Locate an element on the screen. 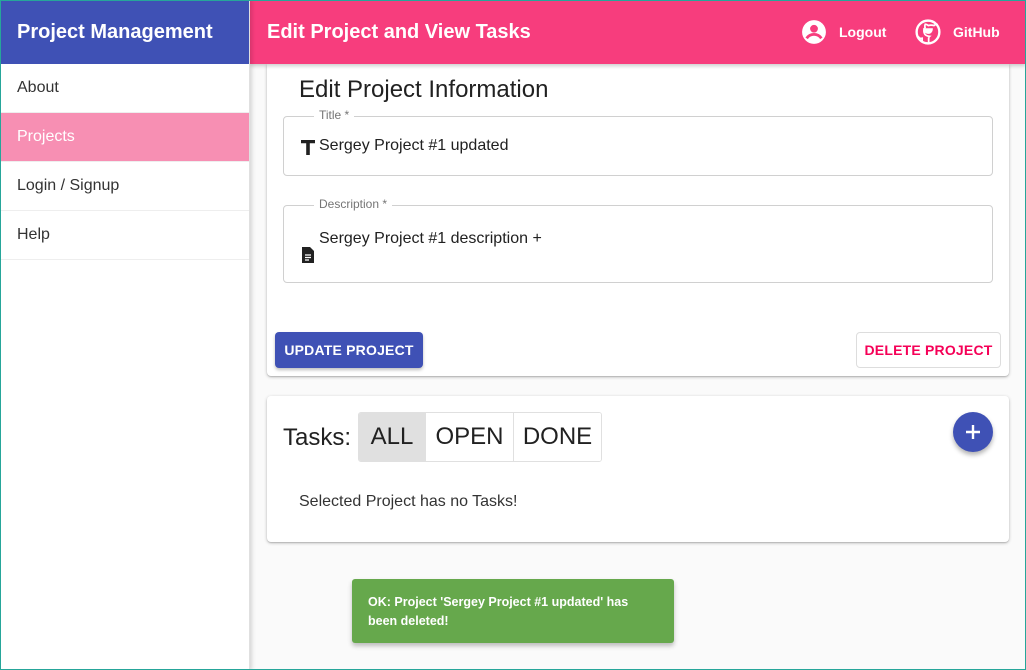  sidebar-item-about: About is located at coordinates (124, 88).